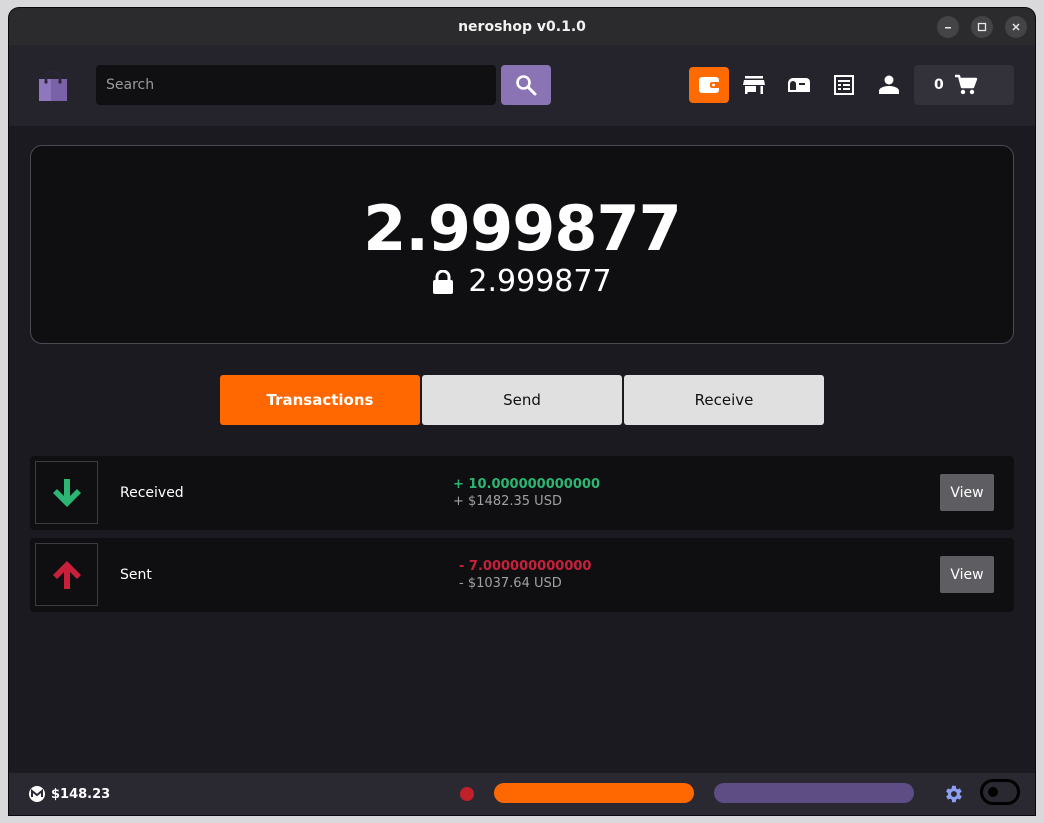 This screenshot has height=823, width=1044. I want to click on close-icon, so click(1016, 27).